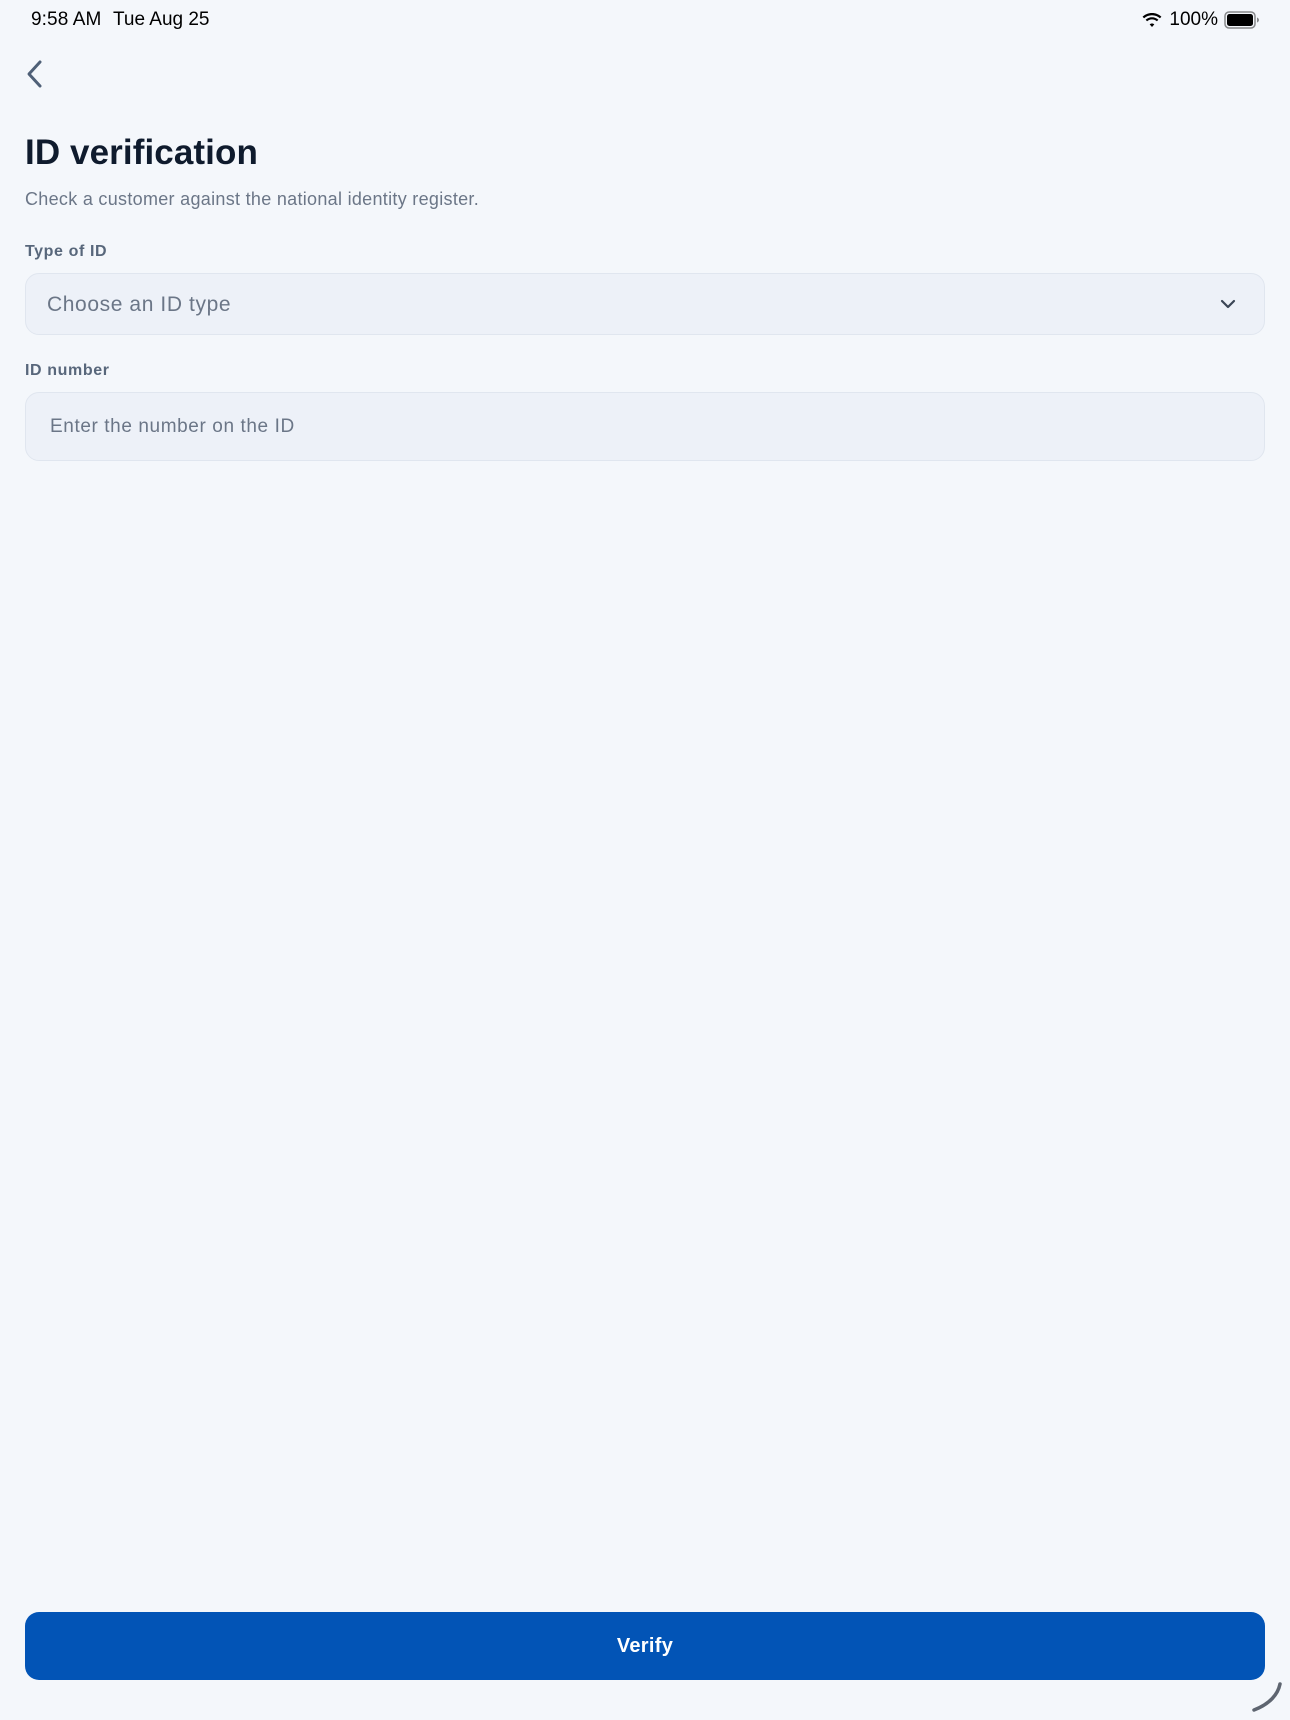  I want to click on chevron-left-icon, so click(34, 74).